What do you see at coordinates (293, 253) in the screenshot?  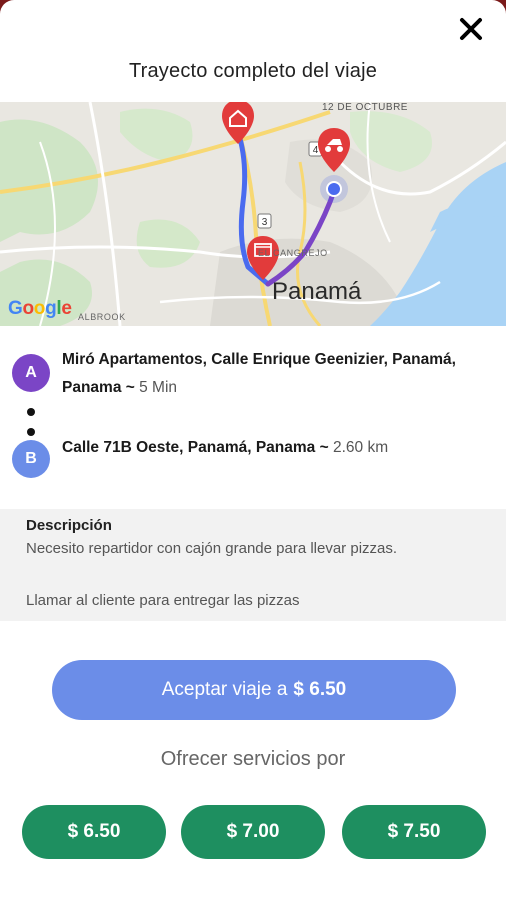 I see `area-label: EL CANGREJO` at bounding box center [293, 253].